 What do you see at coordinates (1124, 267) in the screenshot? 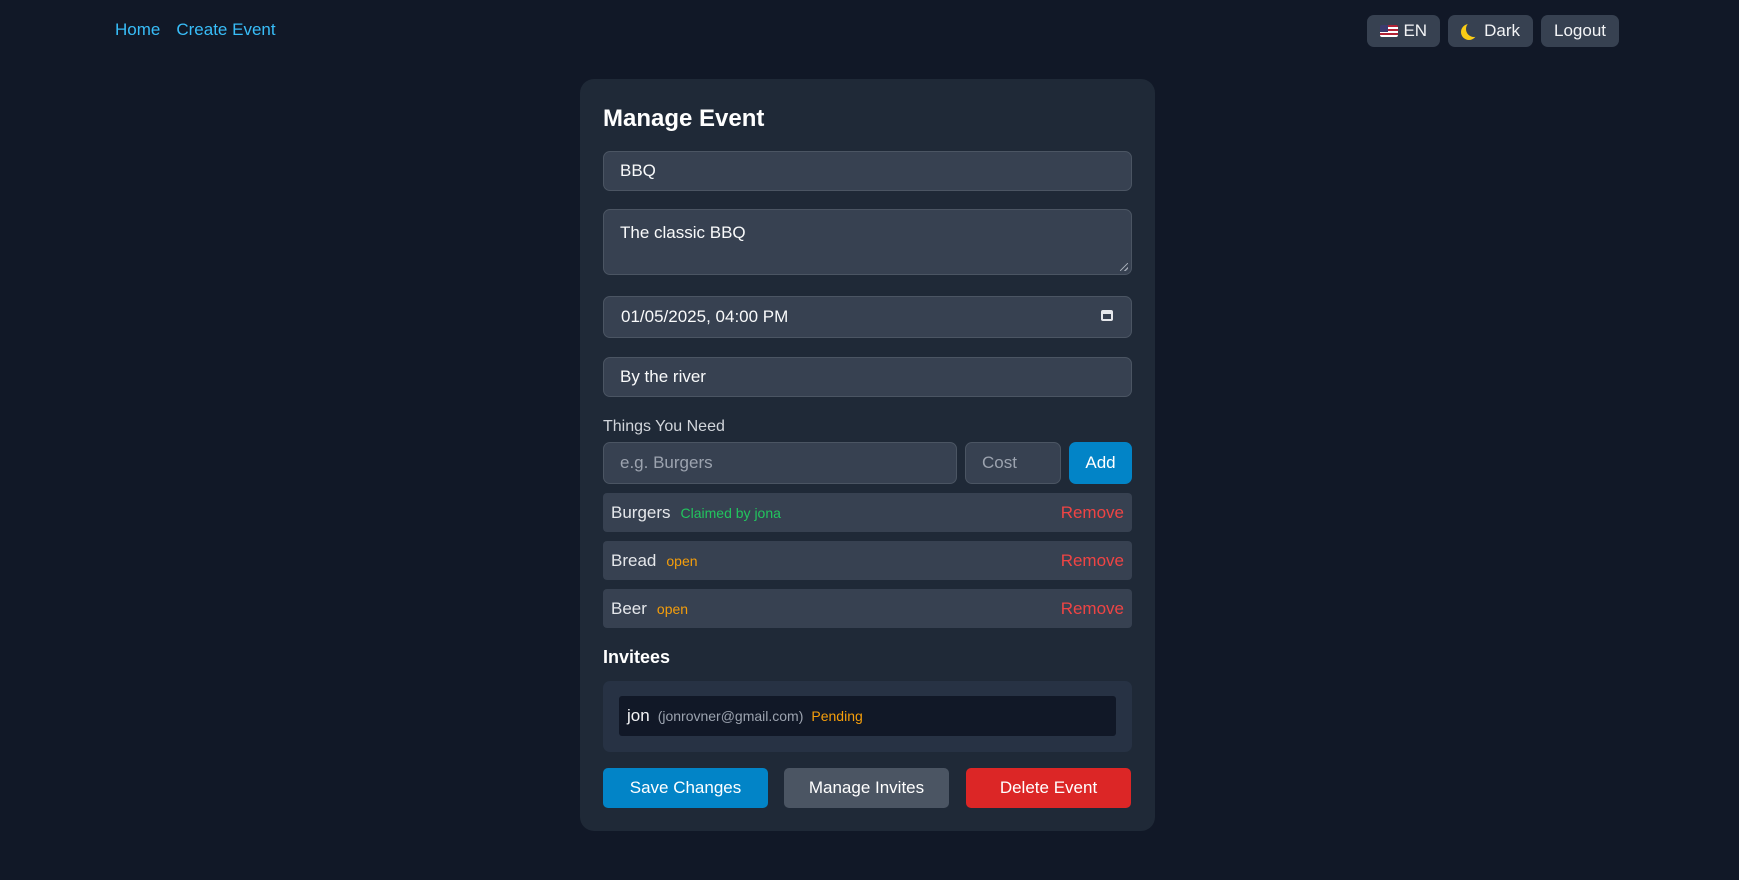
I see `resize-grip-icon` at bounding box center [1124, 267].